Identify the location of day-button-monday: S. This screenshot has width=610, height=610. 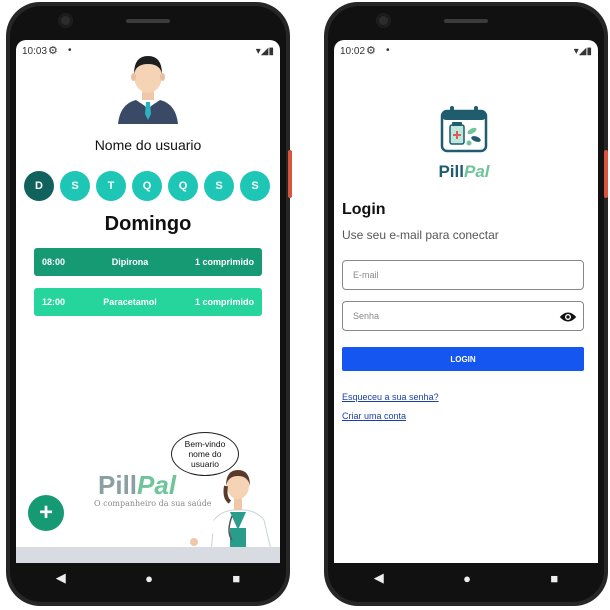
(75, 186).